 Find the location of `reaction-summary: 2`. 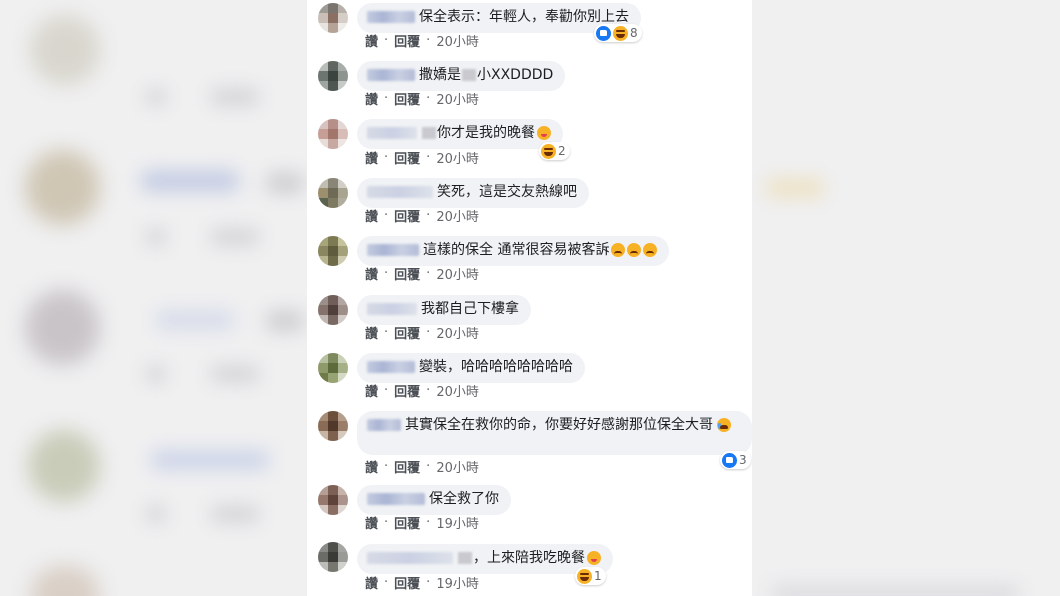

reaction-summary: 2 is located at coordinates (554, 151).